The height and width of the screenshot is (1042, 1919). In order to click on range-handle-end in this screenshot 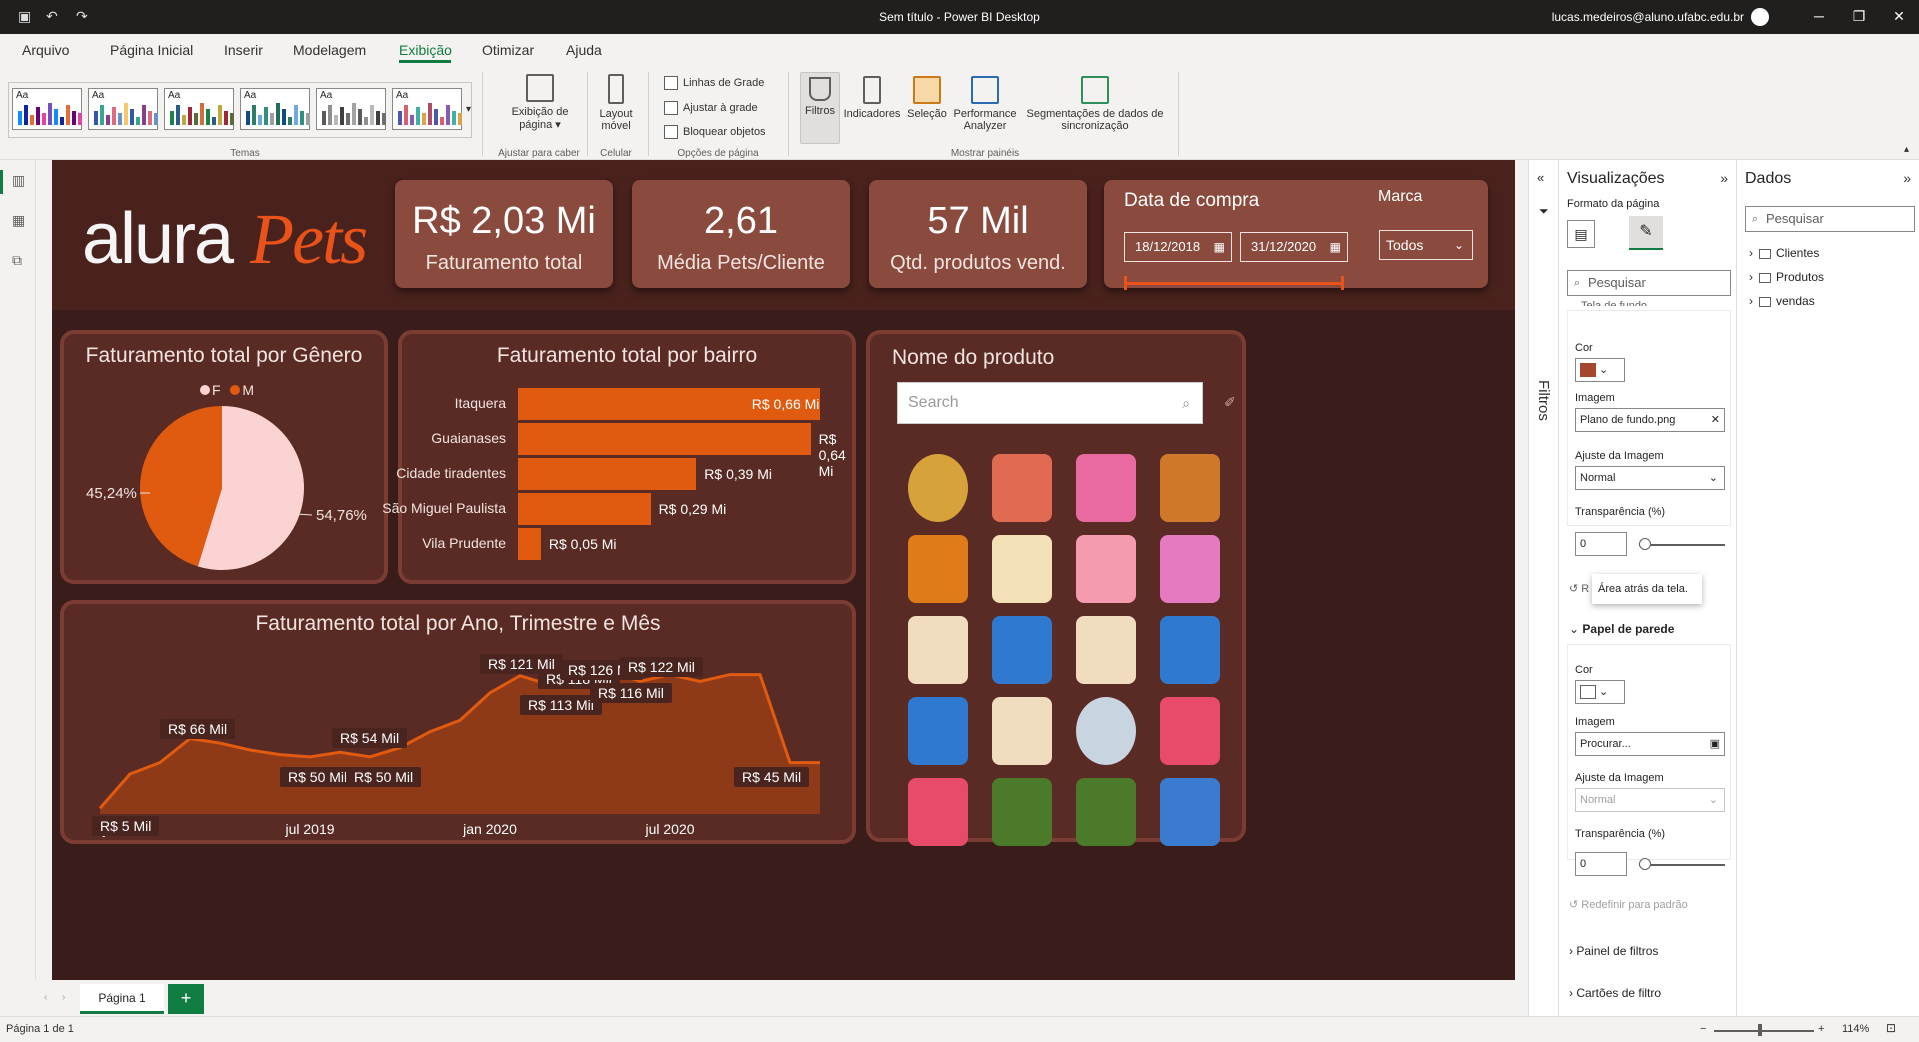, I will do `click(1342, 283)`.